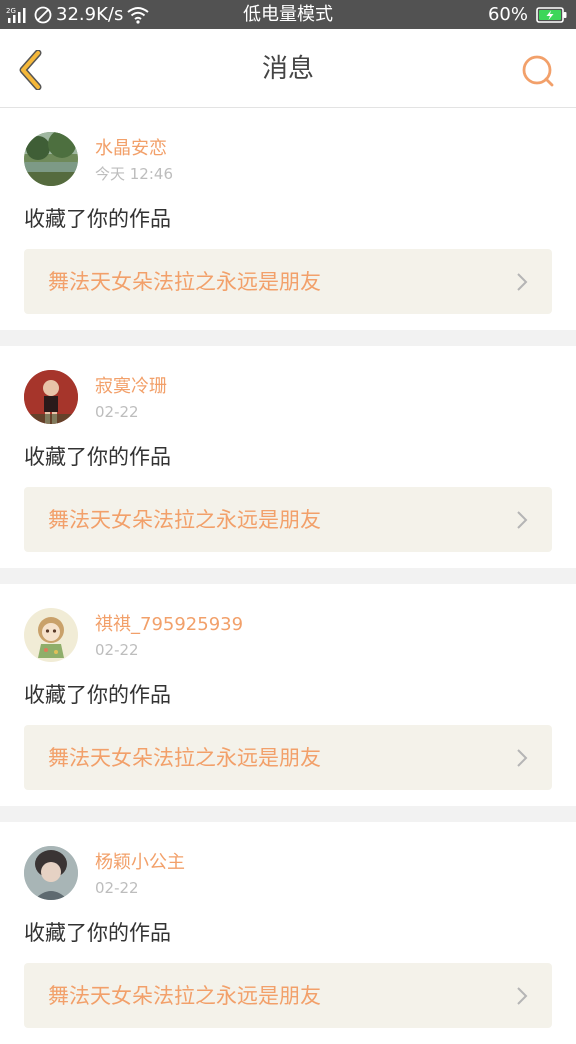  I want to click on search-button, so click(538, 71).